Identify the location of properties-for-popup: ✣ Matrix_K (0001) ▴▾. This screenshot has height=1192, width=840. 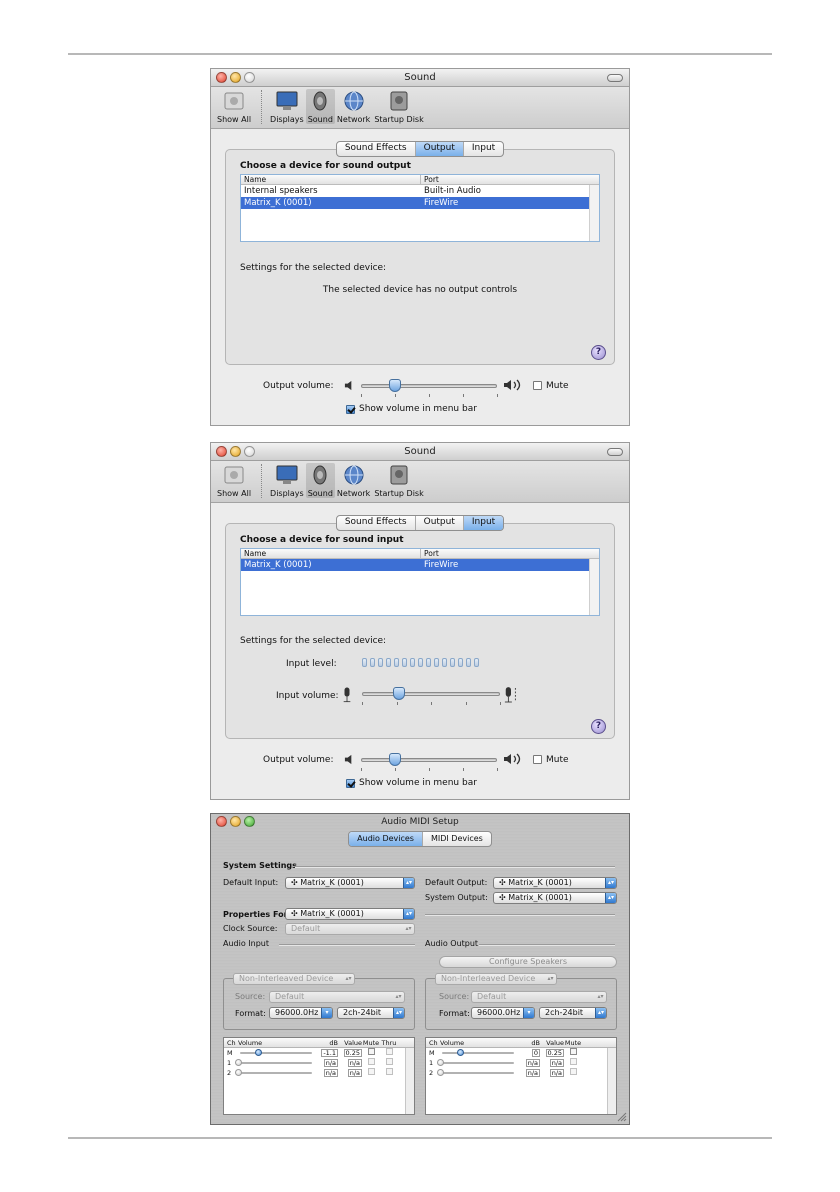
(350, 914).